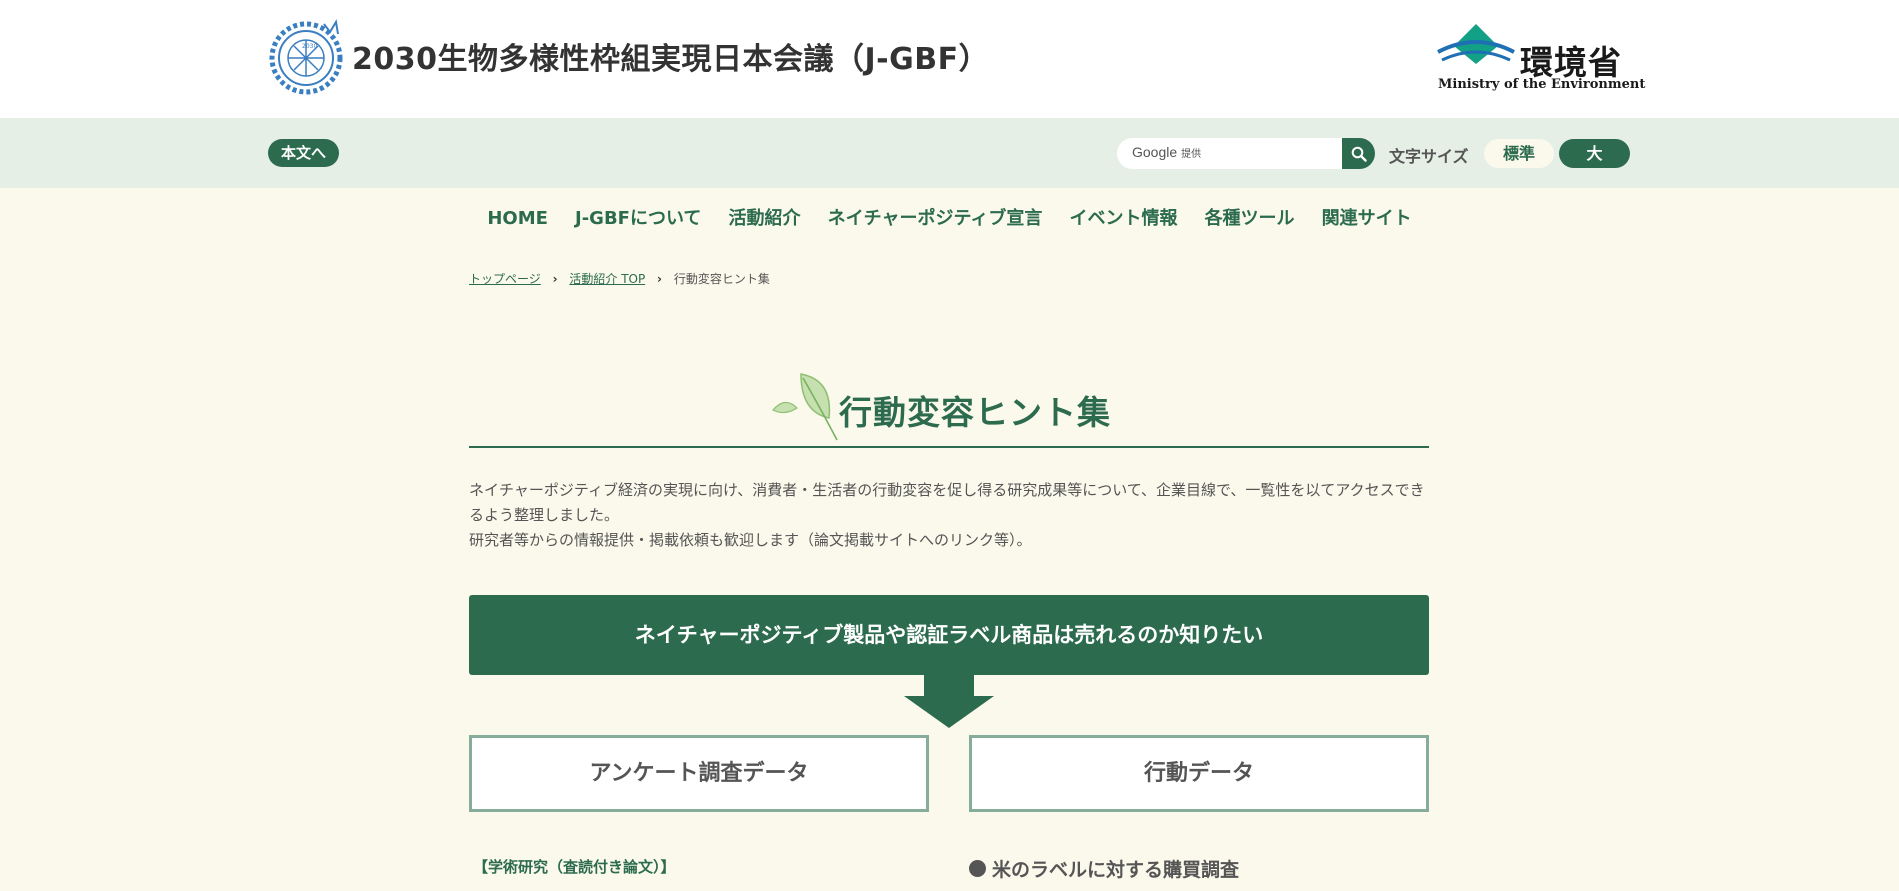 The height and width of the screenshot is (891, 1899). I want to click on breadcrumb-parent: 活動紹介 TOP, so click(607, 279).